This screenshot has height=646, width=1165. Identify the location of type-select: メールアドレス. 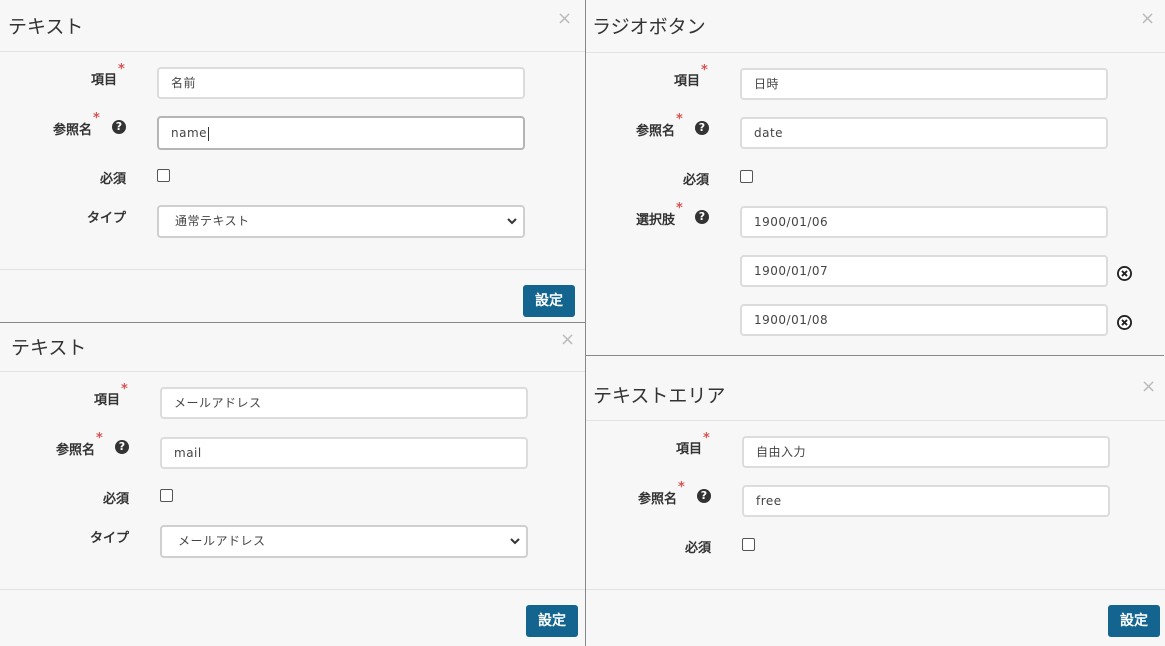
(344, 541).